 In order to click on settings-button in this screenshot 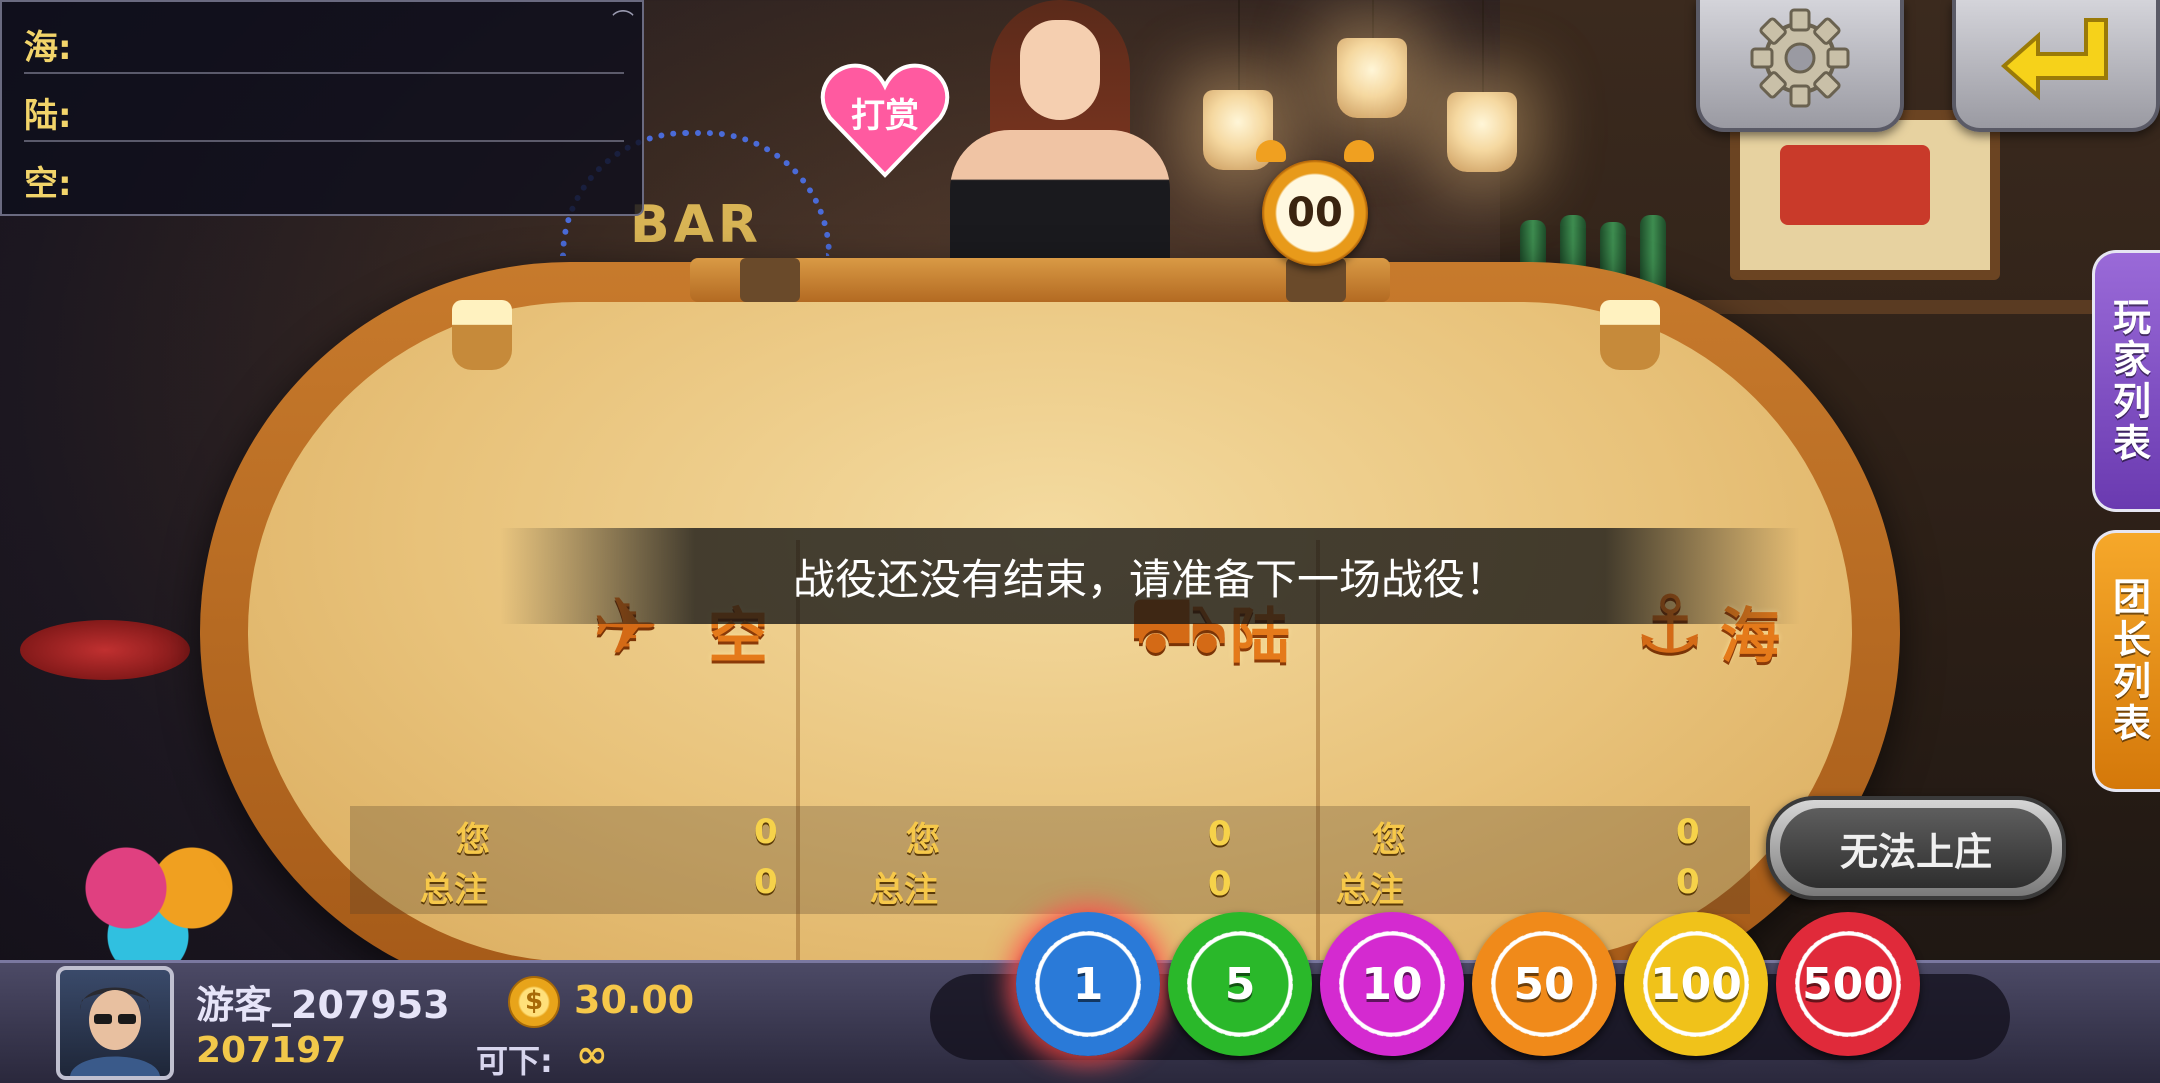, I will do `click(1800, 66)`.